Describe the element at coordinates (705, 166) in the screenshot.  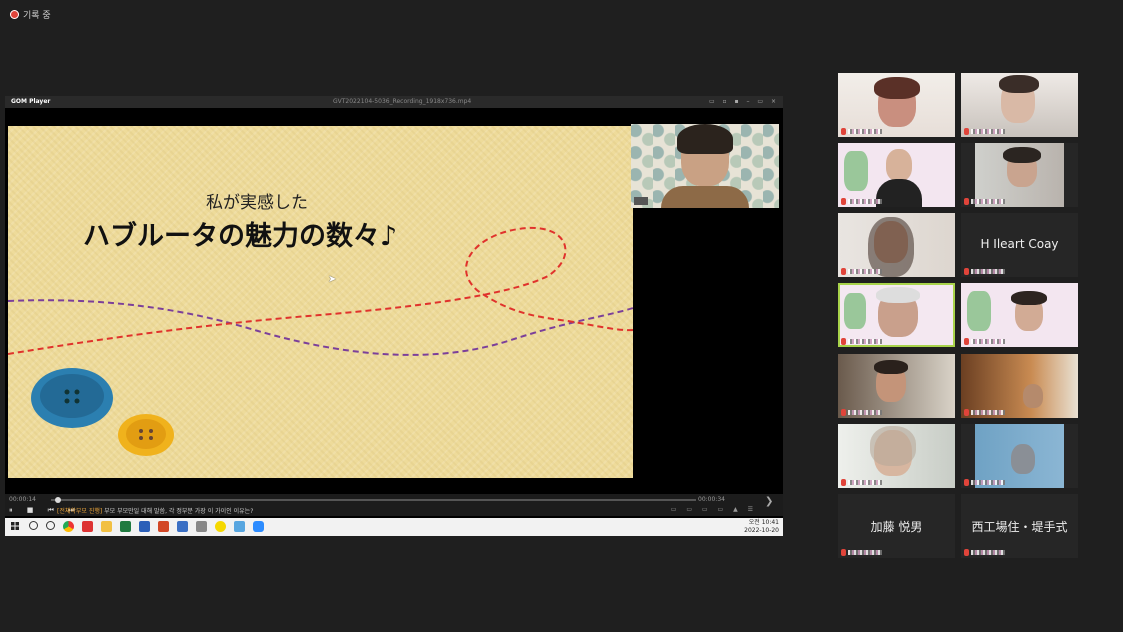
I see `presenter-video` at that location.